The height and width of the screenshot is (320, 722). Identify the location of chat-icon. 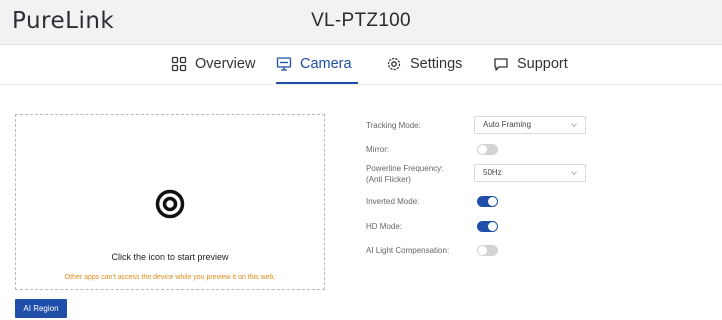
(501, 64).